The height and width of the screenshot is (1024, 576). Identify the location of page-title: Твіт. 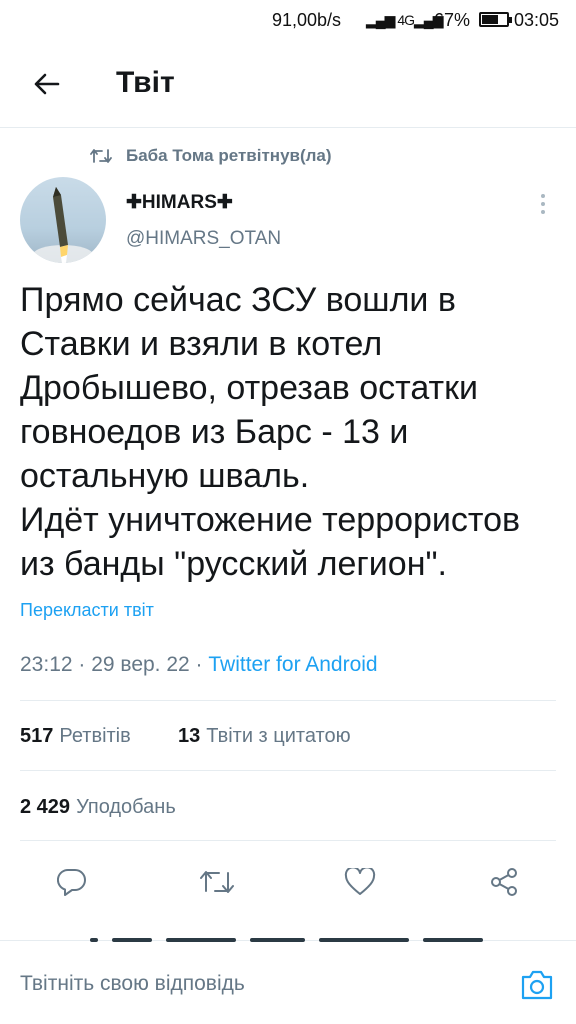
(145, 82).